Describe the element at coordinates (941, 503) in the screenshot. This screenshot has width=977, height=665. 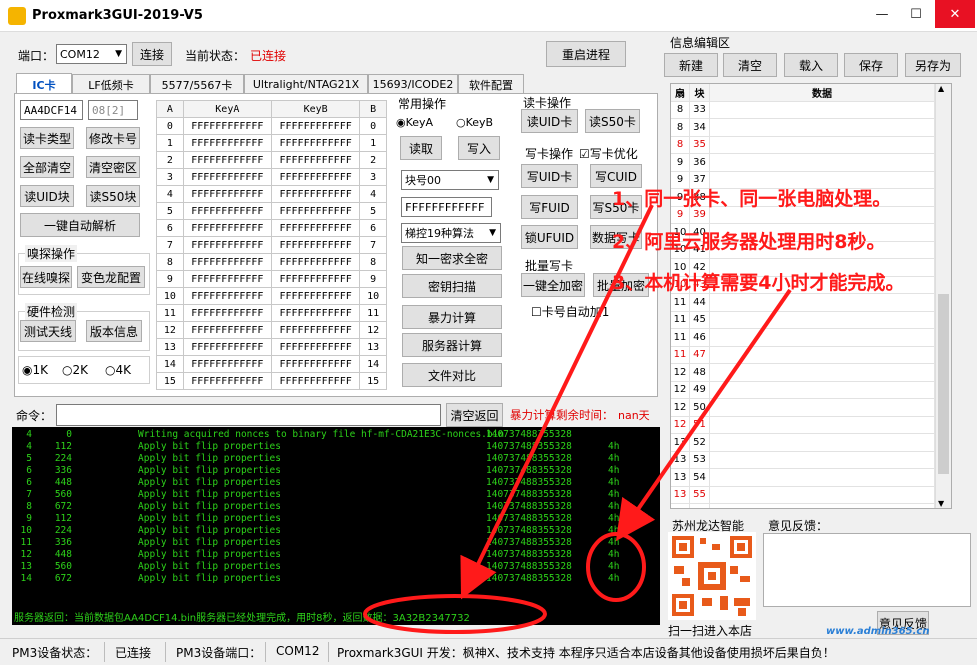
I see `scroll-down-icon: ▼` at that location.